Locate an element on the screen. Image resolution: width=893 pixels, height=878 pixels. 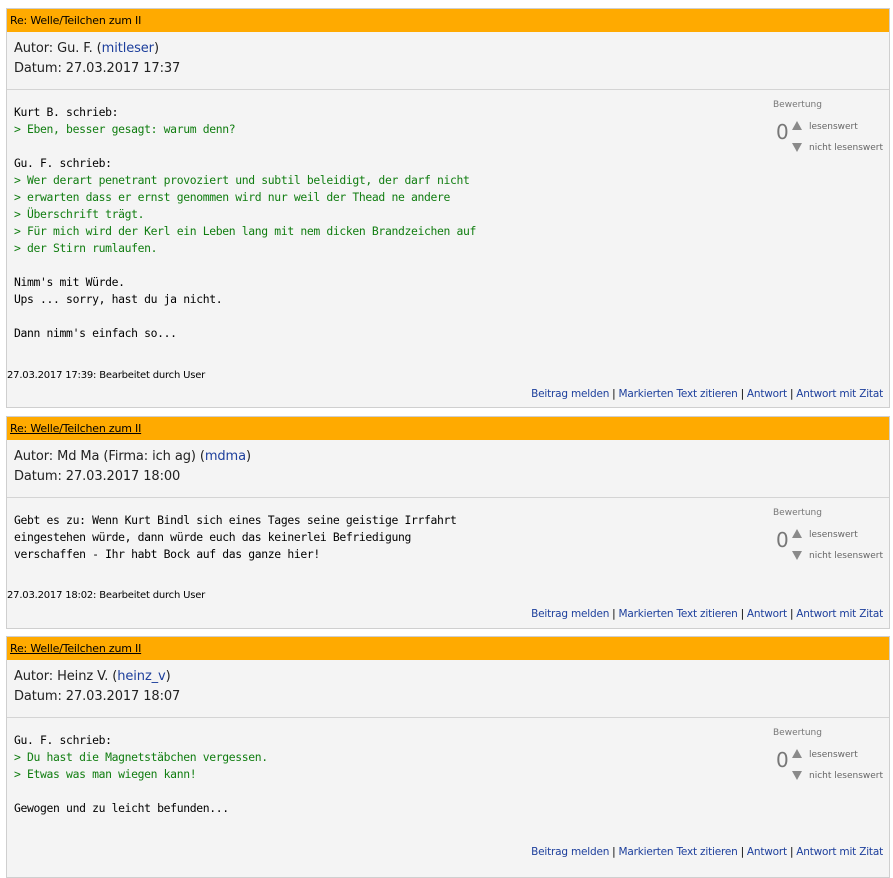
author-label: Autor: Md Ma (Firma: ich ag) ( is located at coordinates (109, 456).